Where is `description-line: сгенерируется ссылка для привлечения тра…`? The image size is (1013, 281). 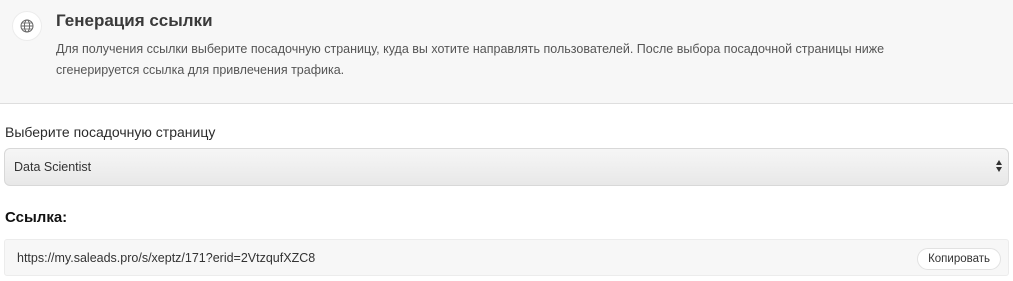
description-line: сгенерируется ссылка для привлечения тра… is located at coordinates (200, 70).